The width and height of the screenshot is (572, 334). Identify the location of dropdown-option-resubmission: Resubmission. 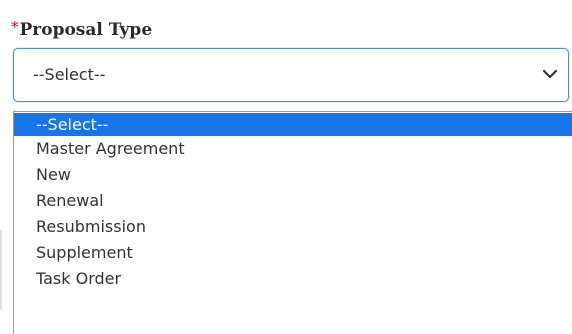
(293, 227).